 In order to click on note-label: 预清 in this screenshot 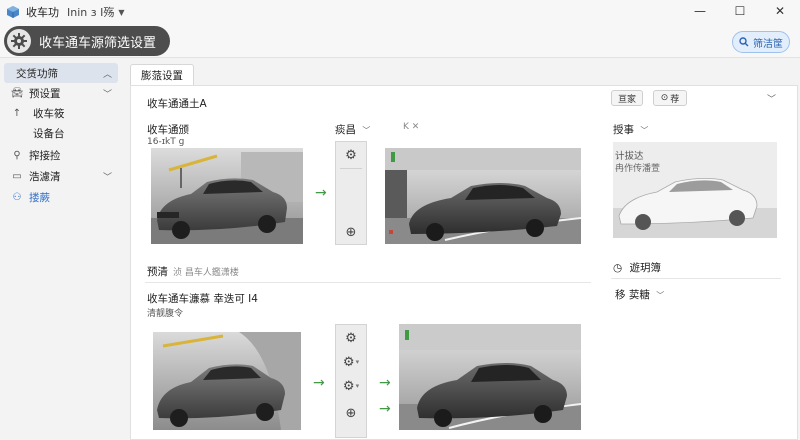, I will do `click(157, 272)`.